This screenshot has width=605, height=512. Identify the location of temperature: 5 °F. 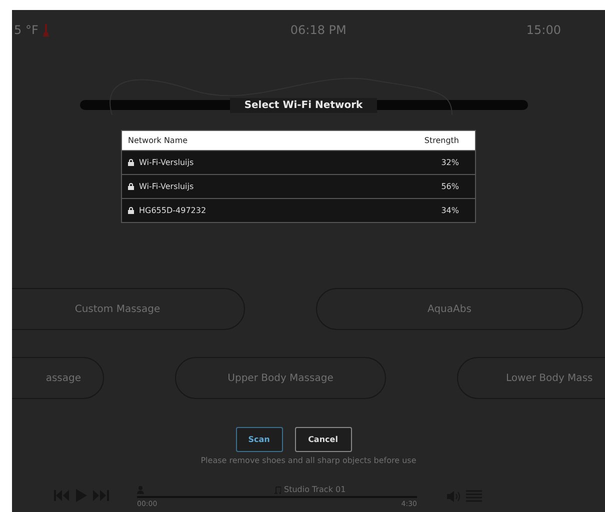
(26, 30).